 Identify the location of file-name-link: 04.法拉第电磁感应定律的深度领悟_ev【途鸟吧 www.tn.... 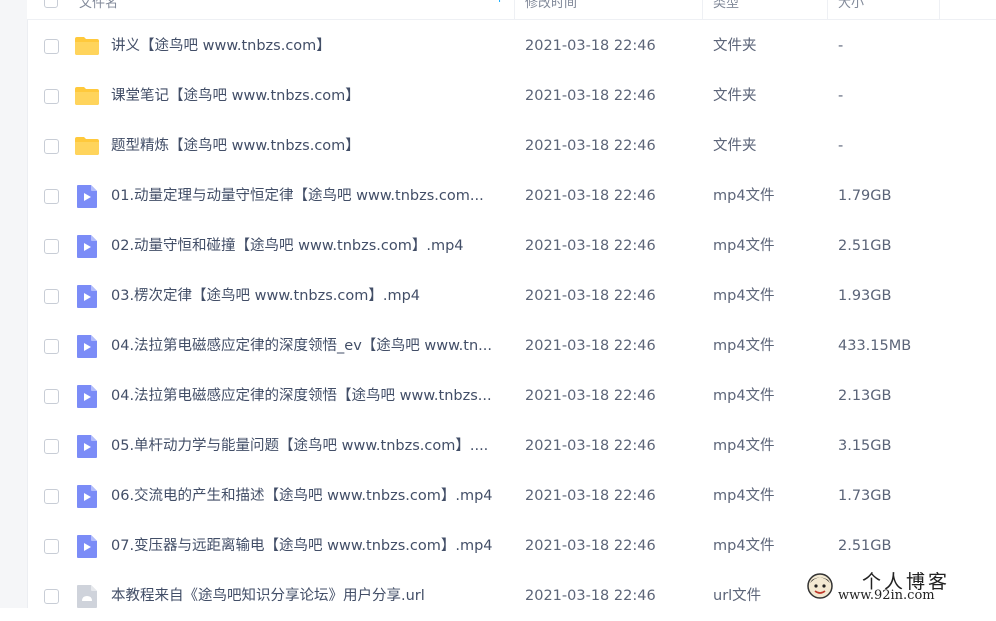
(308, 346).